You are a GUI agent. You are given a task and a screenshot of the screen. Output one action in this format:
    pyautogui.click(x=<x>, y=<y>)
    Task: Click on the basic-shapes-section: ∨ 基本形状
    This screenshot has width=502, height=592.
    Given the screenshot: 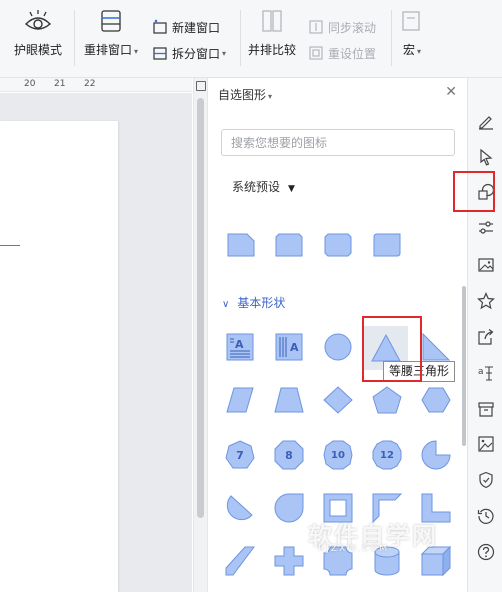 What is the action you would take?
    pyautogui.click(x=253, y=302)
    